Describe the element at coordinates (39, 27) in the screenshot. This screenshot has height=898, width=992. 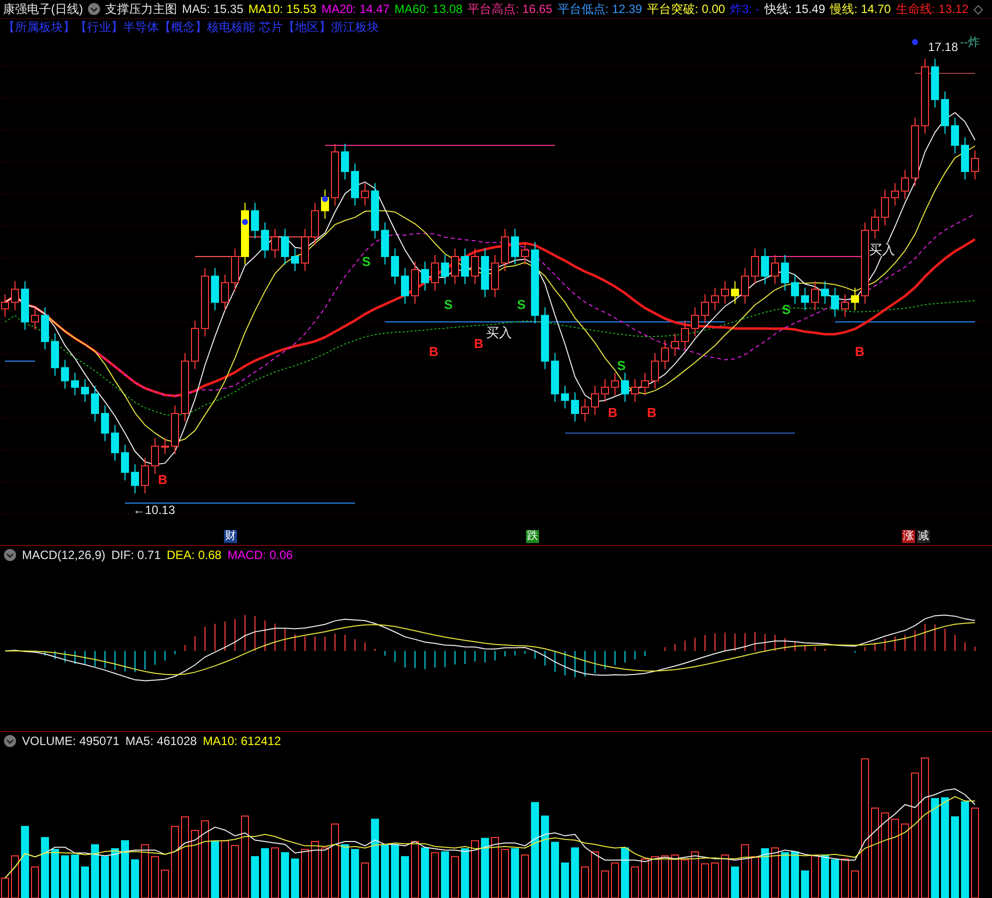
I see `sector-info-text: 【所属板块】` at that location.